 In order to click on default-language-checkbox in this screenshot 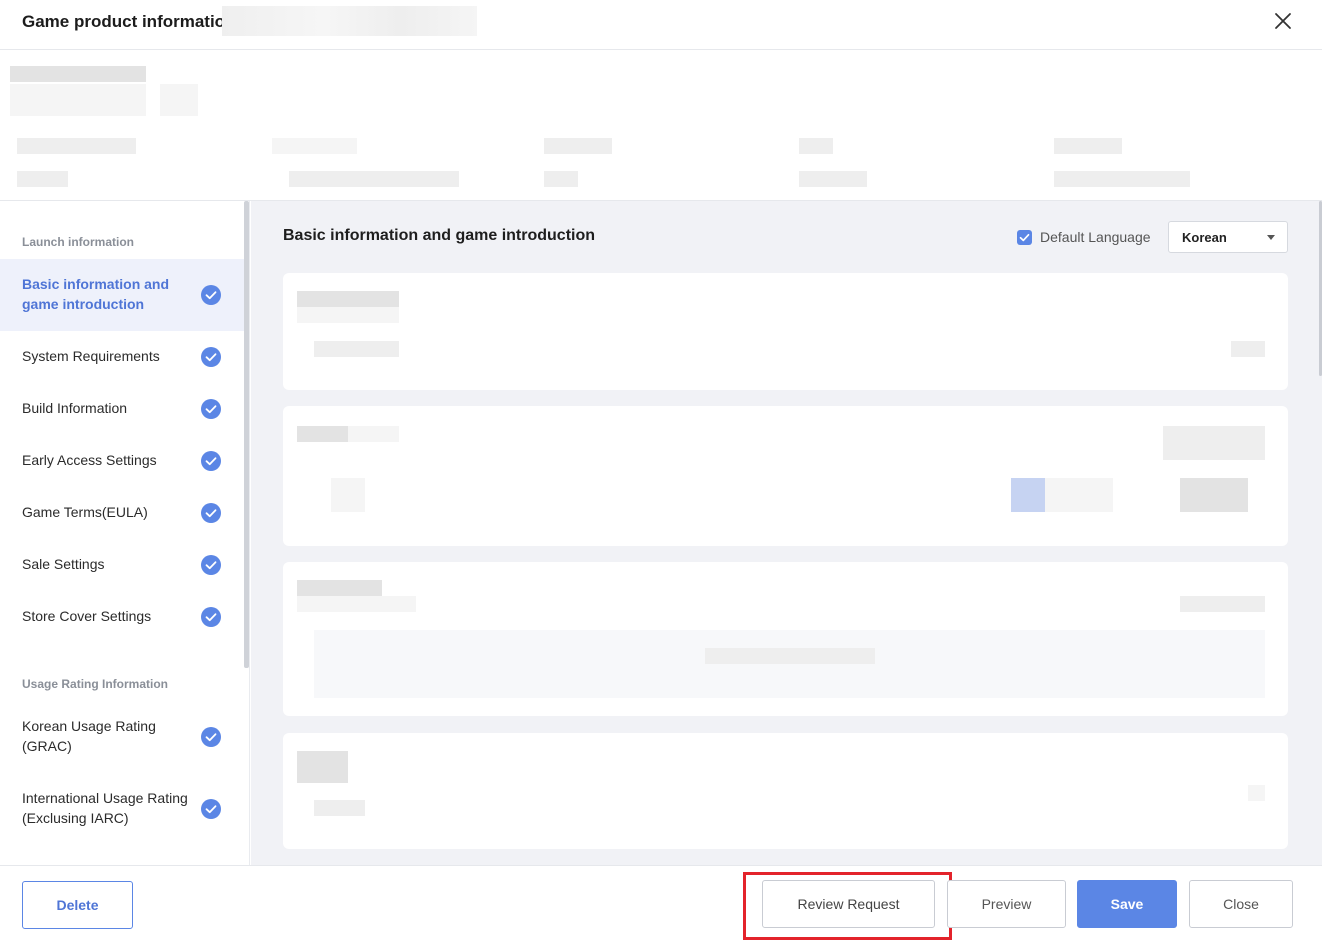, I will do `click(1024, 237)`.